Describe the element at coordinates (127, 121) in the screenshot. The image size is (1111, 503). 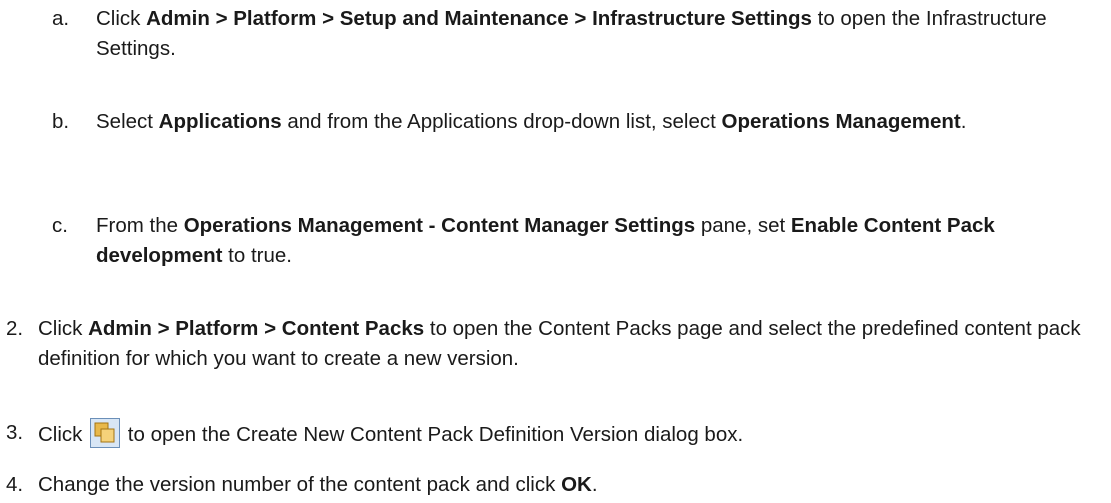
I see `step-text-pre: Select` at that location.